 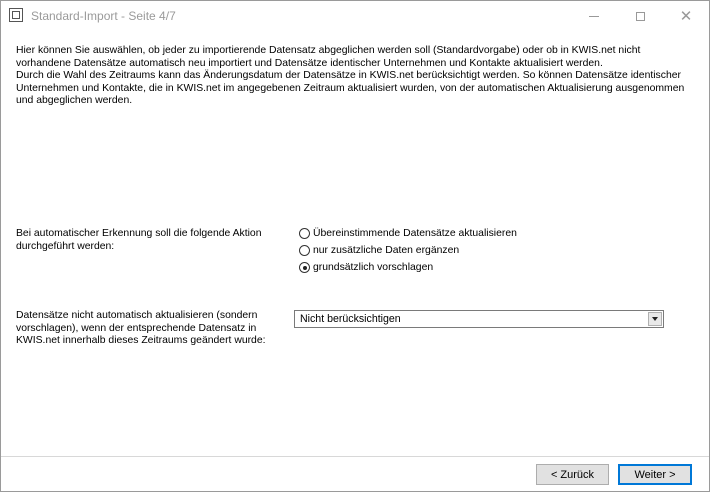 I want to click on radio-button-selected, so click(x=304, y=267).